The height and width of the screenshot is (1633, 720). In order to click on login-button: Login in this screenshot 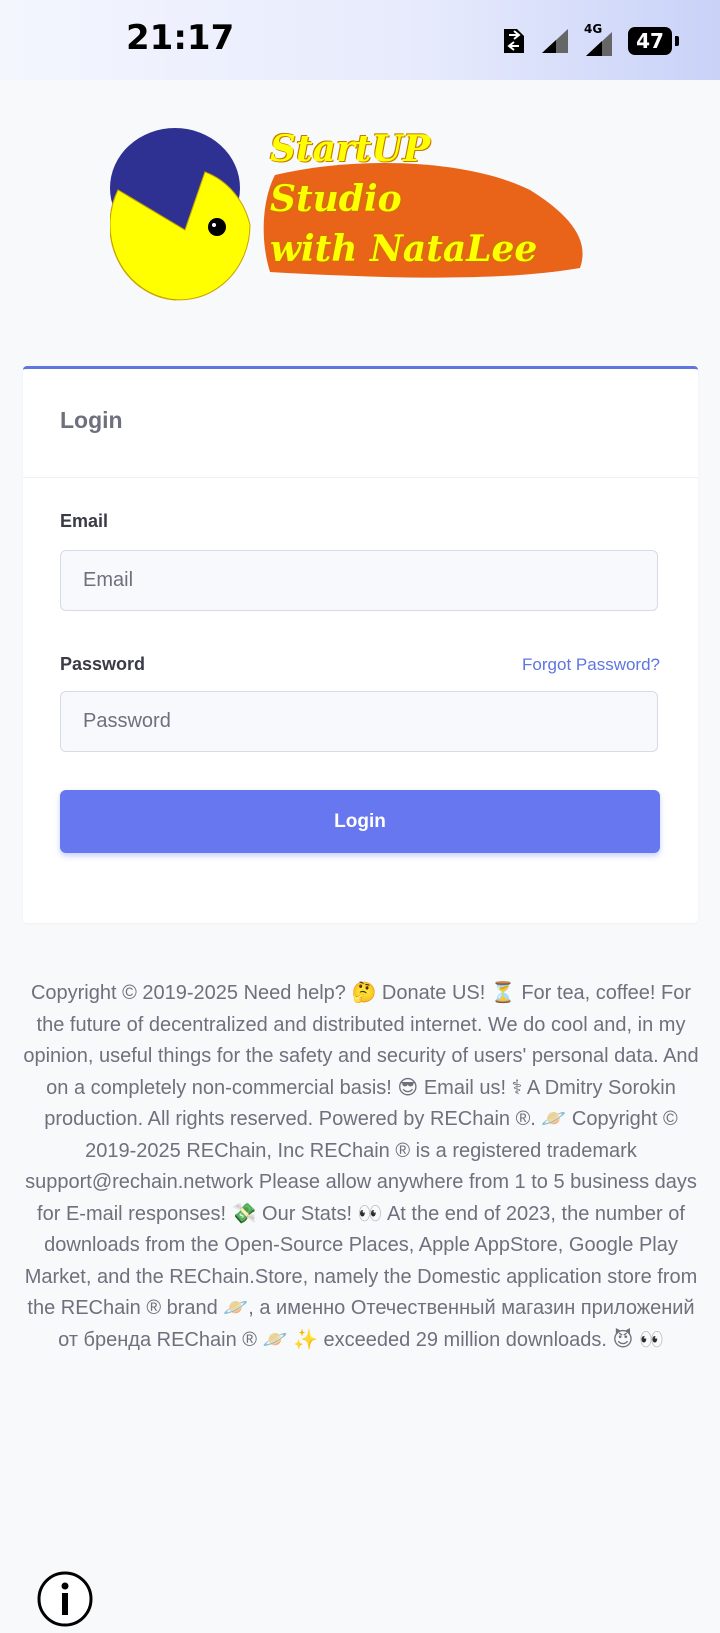, I will do `click(360, 821)`.